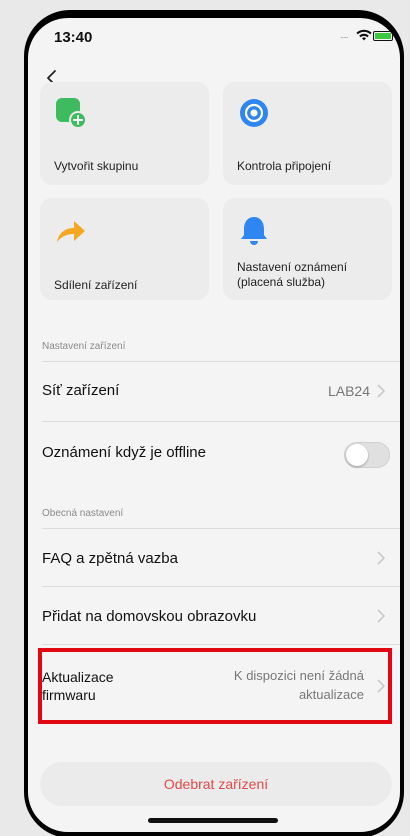 The image size is (410, 836). Describe the element at coordinates (110, 558) in the screenshot. I see `faq-title: FAQ a zpětná vazba` at that location.